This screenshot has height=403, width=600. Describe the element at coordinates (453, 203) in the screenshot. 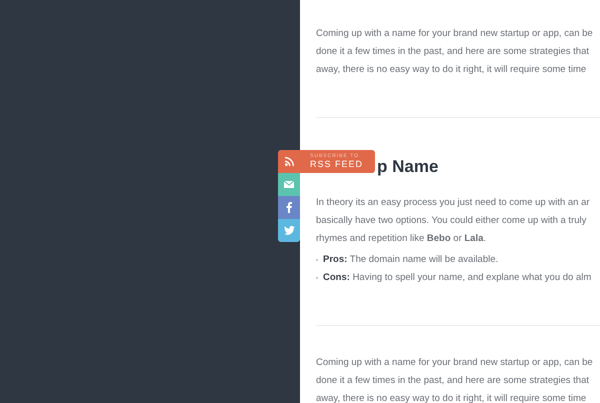

I see `paragraph-line: In theory its an easy process you just need to come up with an ar` at that location.